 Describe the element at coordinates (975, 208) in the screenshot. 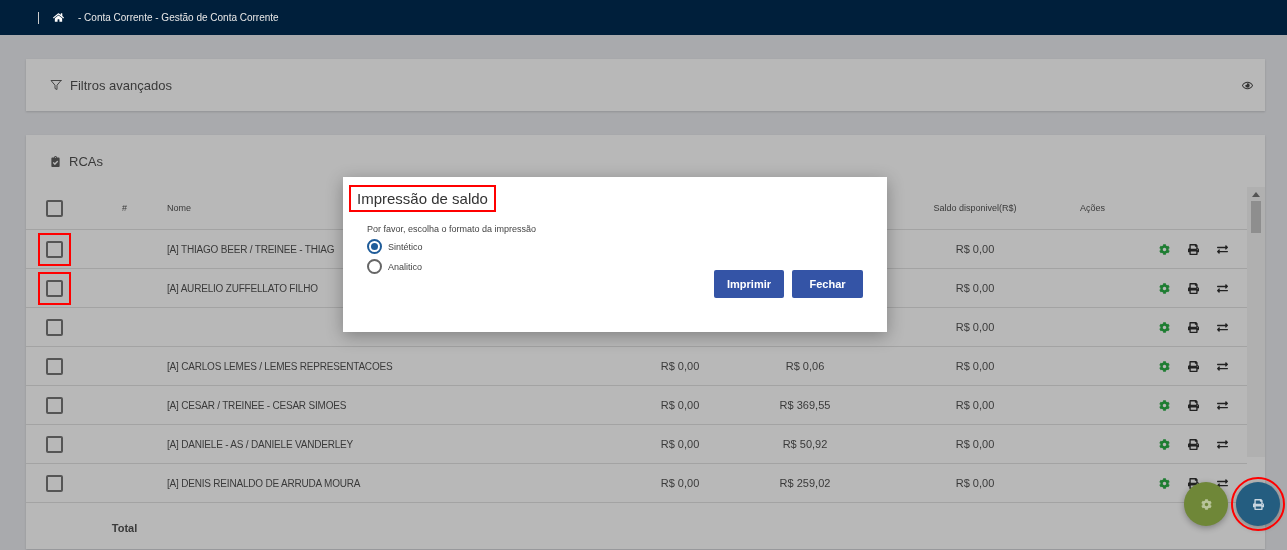

I see `column-header: Saldo disponivel(R$)` at that location.